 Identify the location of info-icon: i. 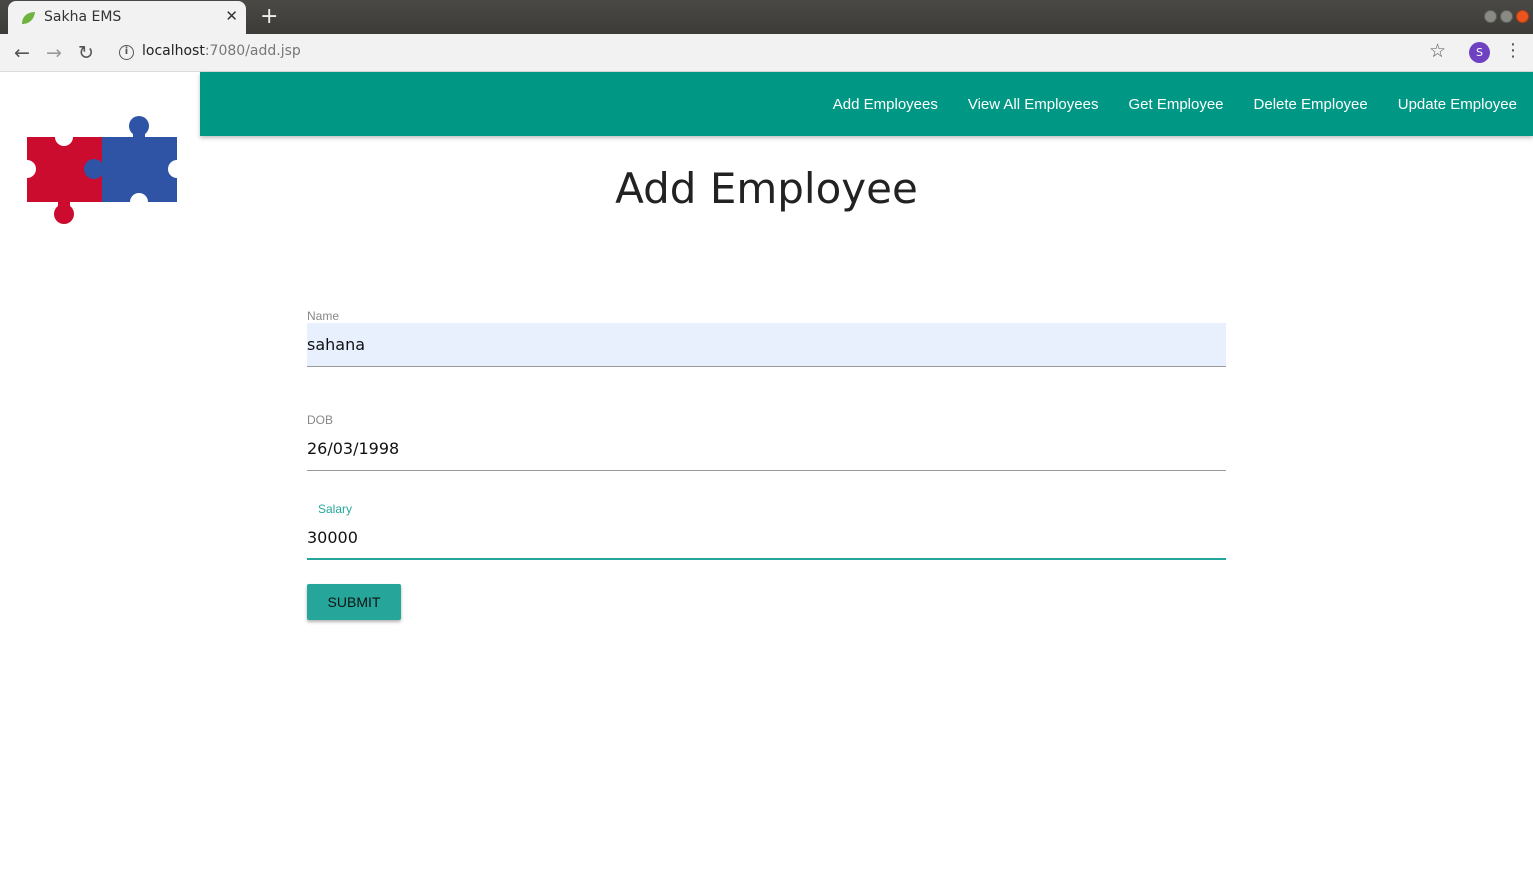
(126, 52).